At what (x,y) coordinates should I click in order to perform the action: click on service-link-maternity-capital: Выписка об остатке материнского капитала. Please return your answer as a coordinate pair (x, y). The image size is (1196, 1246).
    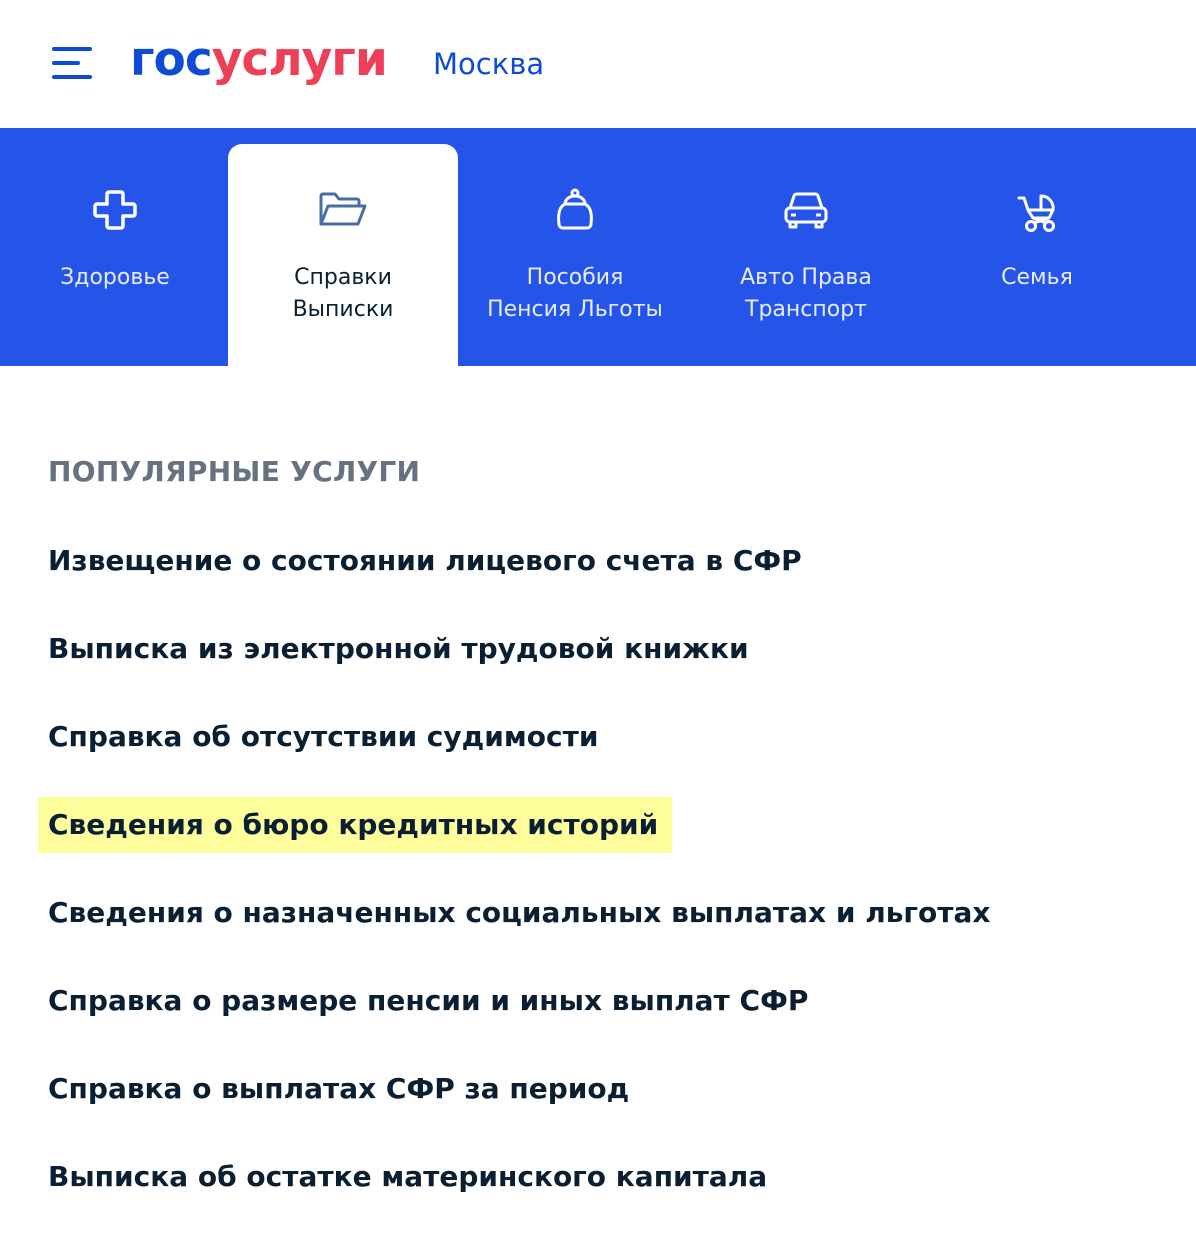
    Looking at the image, I should click on (407, 1177).